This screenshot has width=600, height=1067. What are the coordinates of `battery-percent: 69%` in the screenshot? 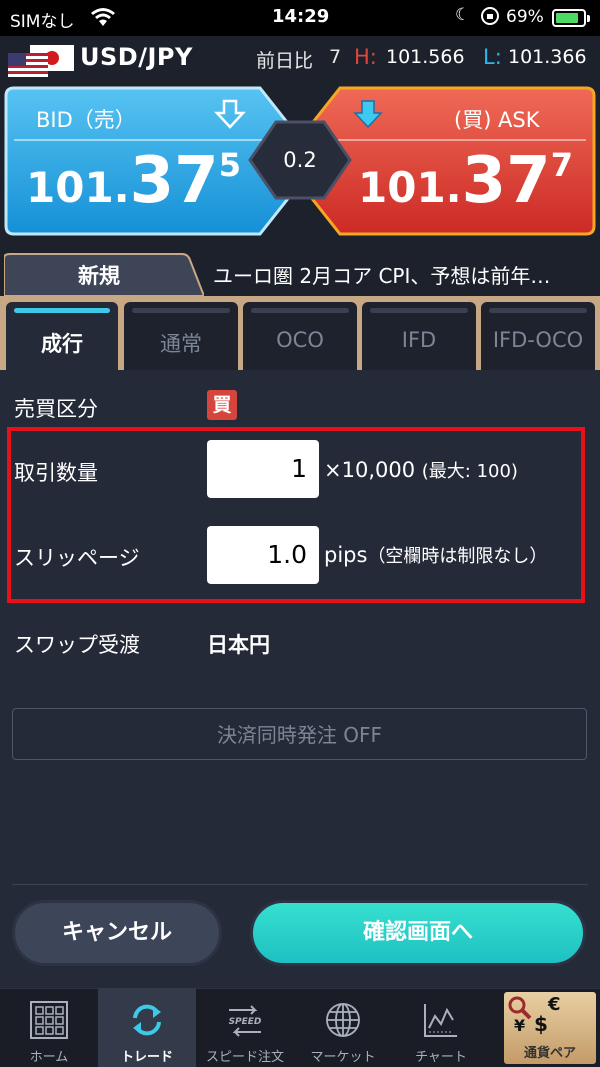 It's located at (525, 17).